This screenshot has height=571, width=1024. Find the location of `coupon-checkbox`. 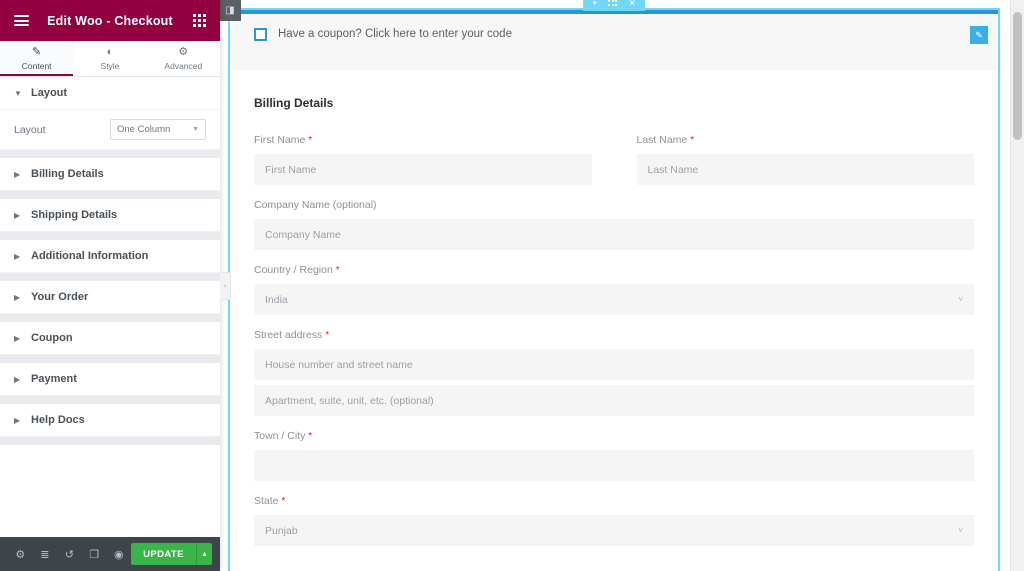

coupon-checkbox is located at coordinates (260, 34).